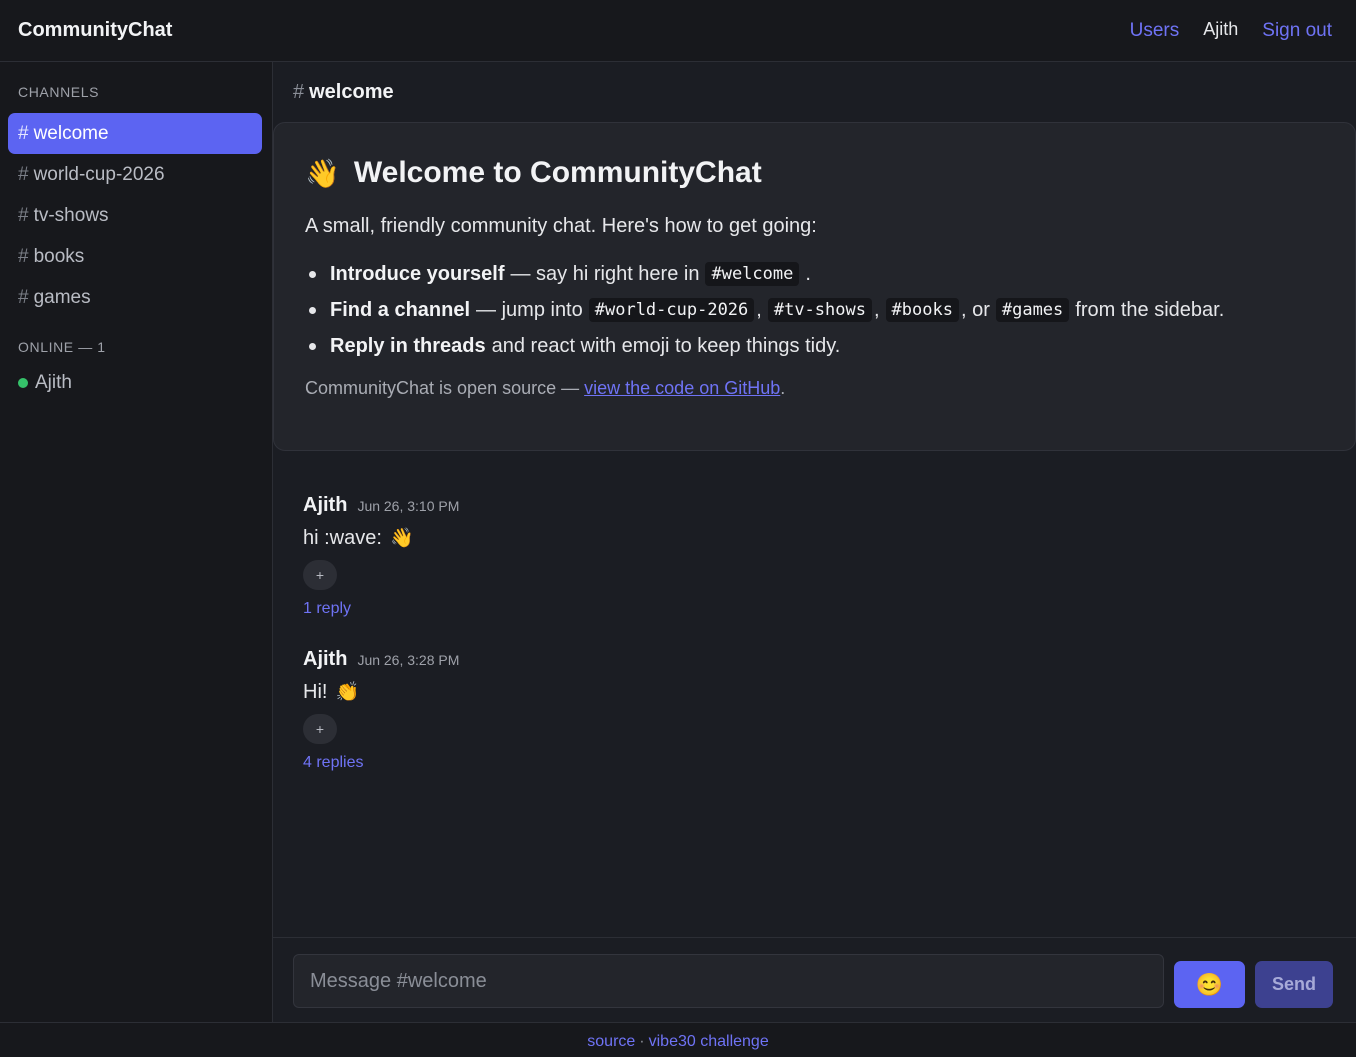  What do you see at coordinates (408, 506) in the screenshot?
I see `message-timestamp: Jun 26, 3:10 PM` at bounding box center [408, 506].